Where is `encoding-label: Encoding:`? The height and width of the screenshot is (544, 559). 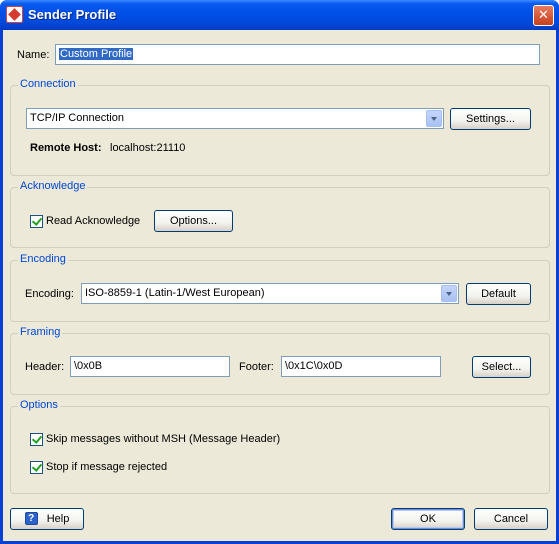
encoding-label: Encoding: is located at coordinates (49, 294).